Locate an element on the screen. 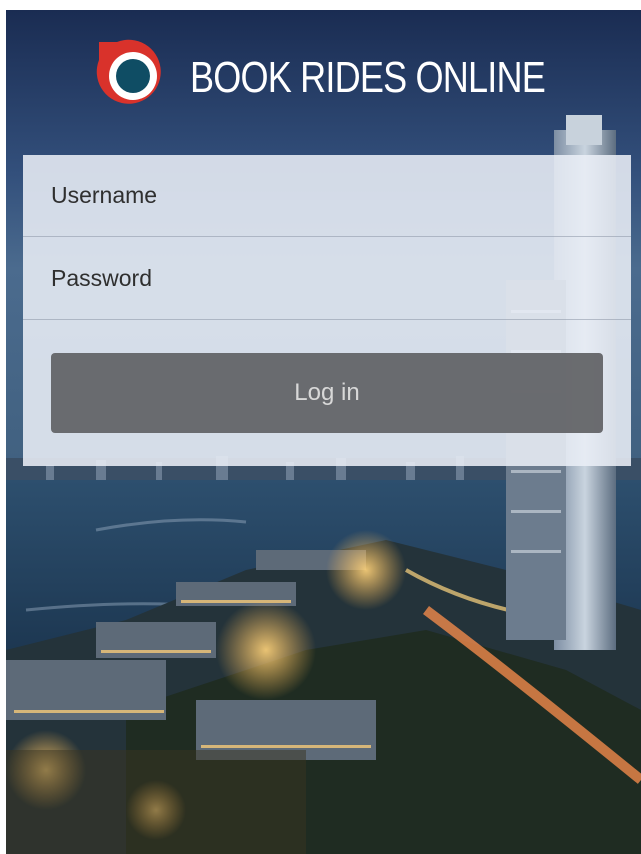 This screenshot has width=641, height=854. login-button: Log in is located at coordinates (327, 393).